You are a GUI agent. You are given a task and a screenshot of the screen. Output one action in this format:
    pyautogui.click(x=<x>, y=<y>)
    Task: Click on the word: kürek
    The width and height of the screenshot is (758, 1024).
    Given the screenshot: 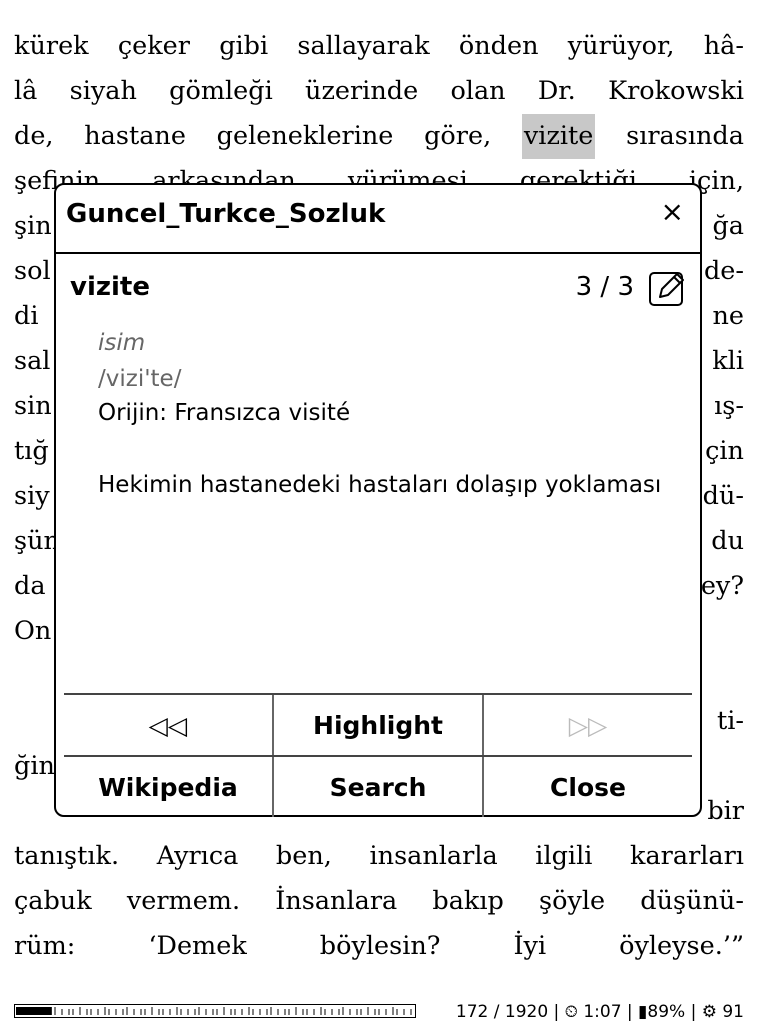 What is the action you would take?
    pyautogui.click(x=51, y=46)
    